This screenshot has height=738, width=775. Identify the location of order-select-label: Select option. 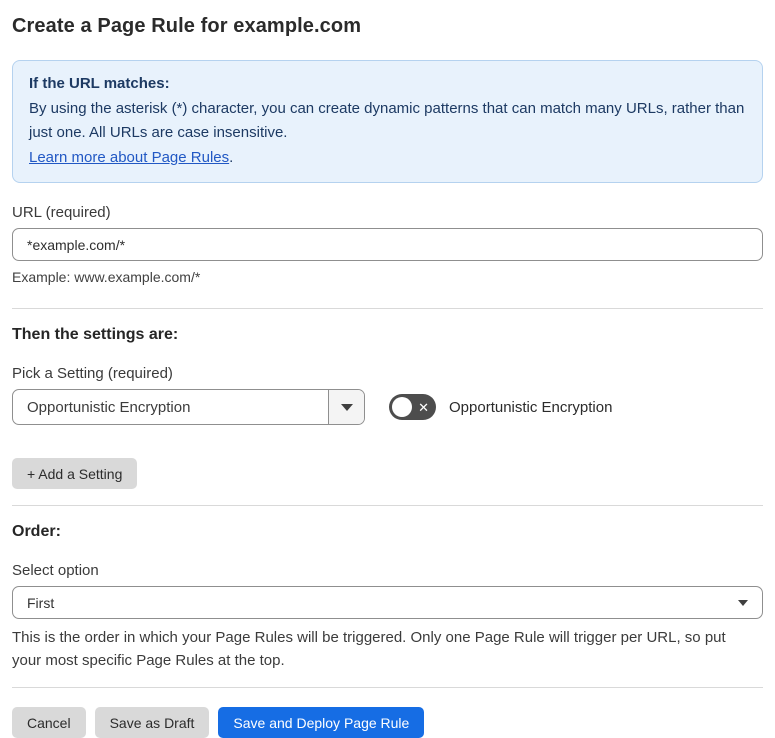
(55, 570).